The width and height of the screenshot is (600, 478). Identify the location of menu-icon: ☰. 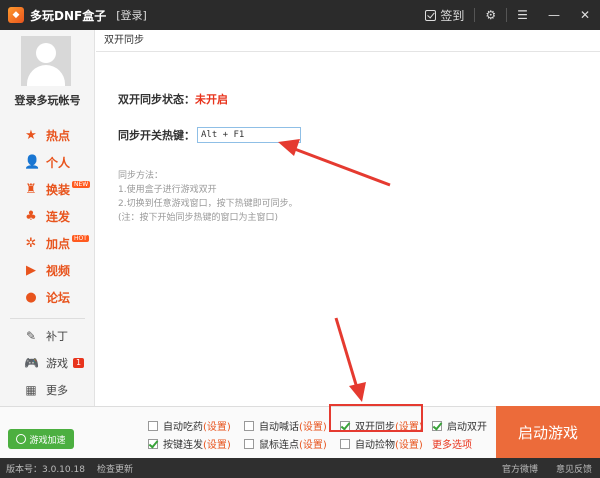
(522, 15).